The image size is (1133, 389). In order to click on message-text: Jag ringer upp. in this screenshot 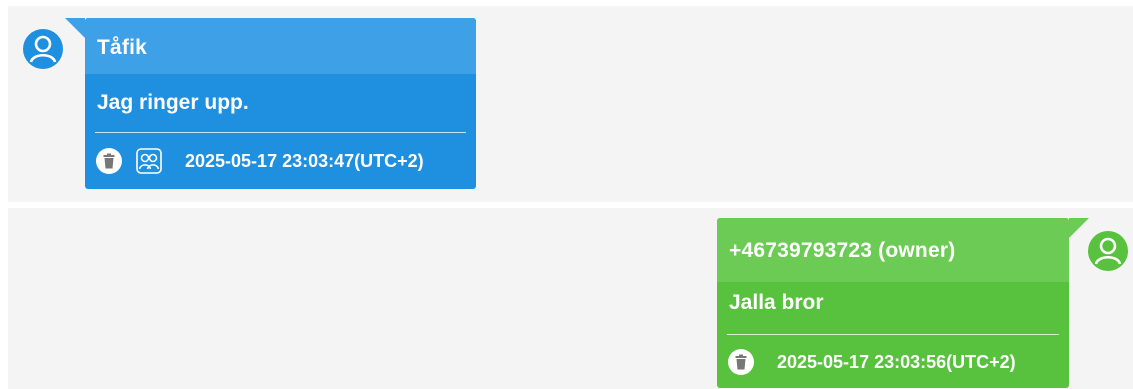, I will do `click(173, 102)`.